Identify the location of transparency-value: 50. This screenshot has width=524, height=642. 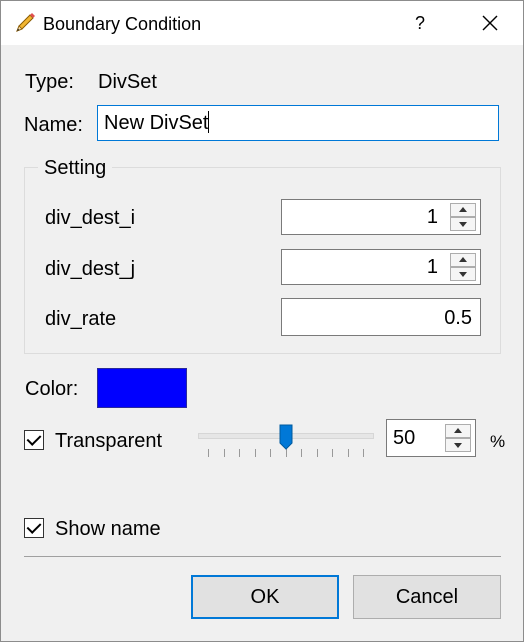
(404, 438).